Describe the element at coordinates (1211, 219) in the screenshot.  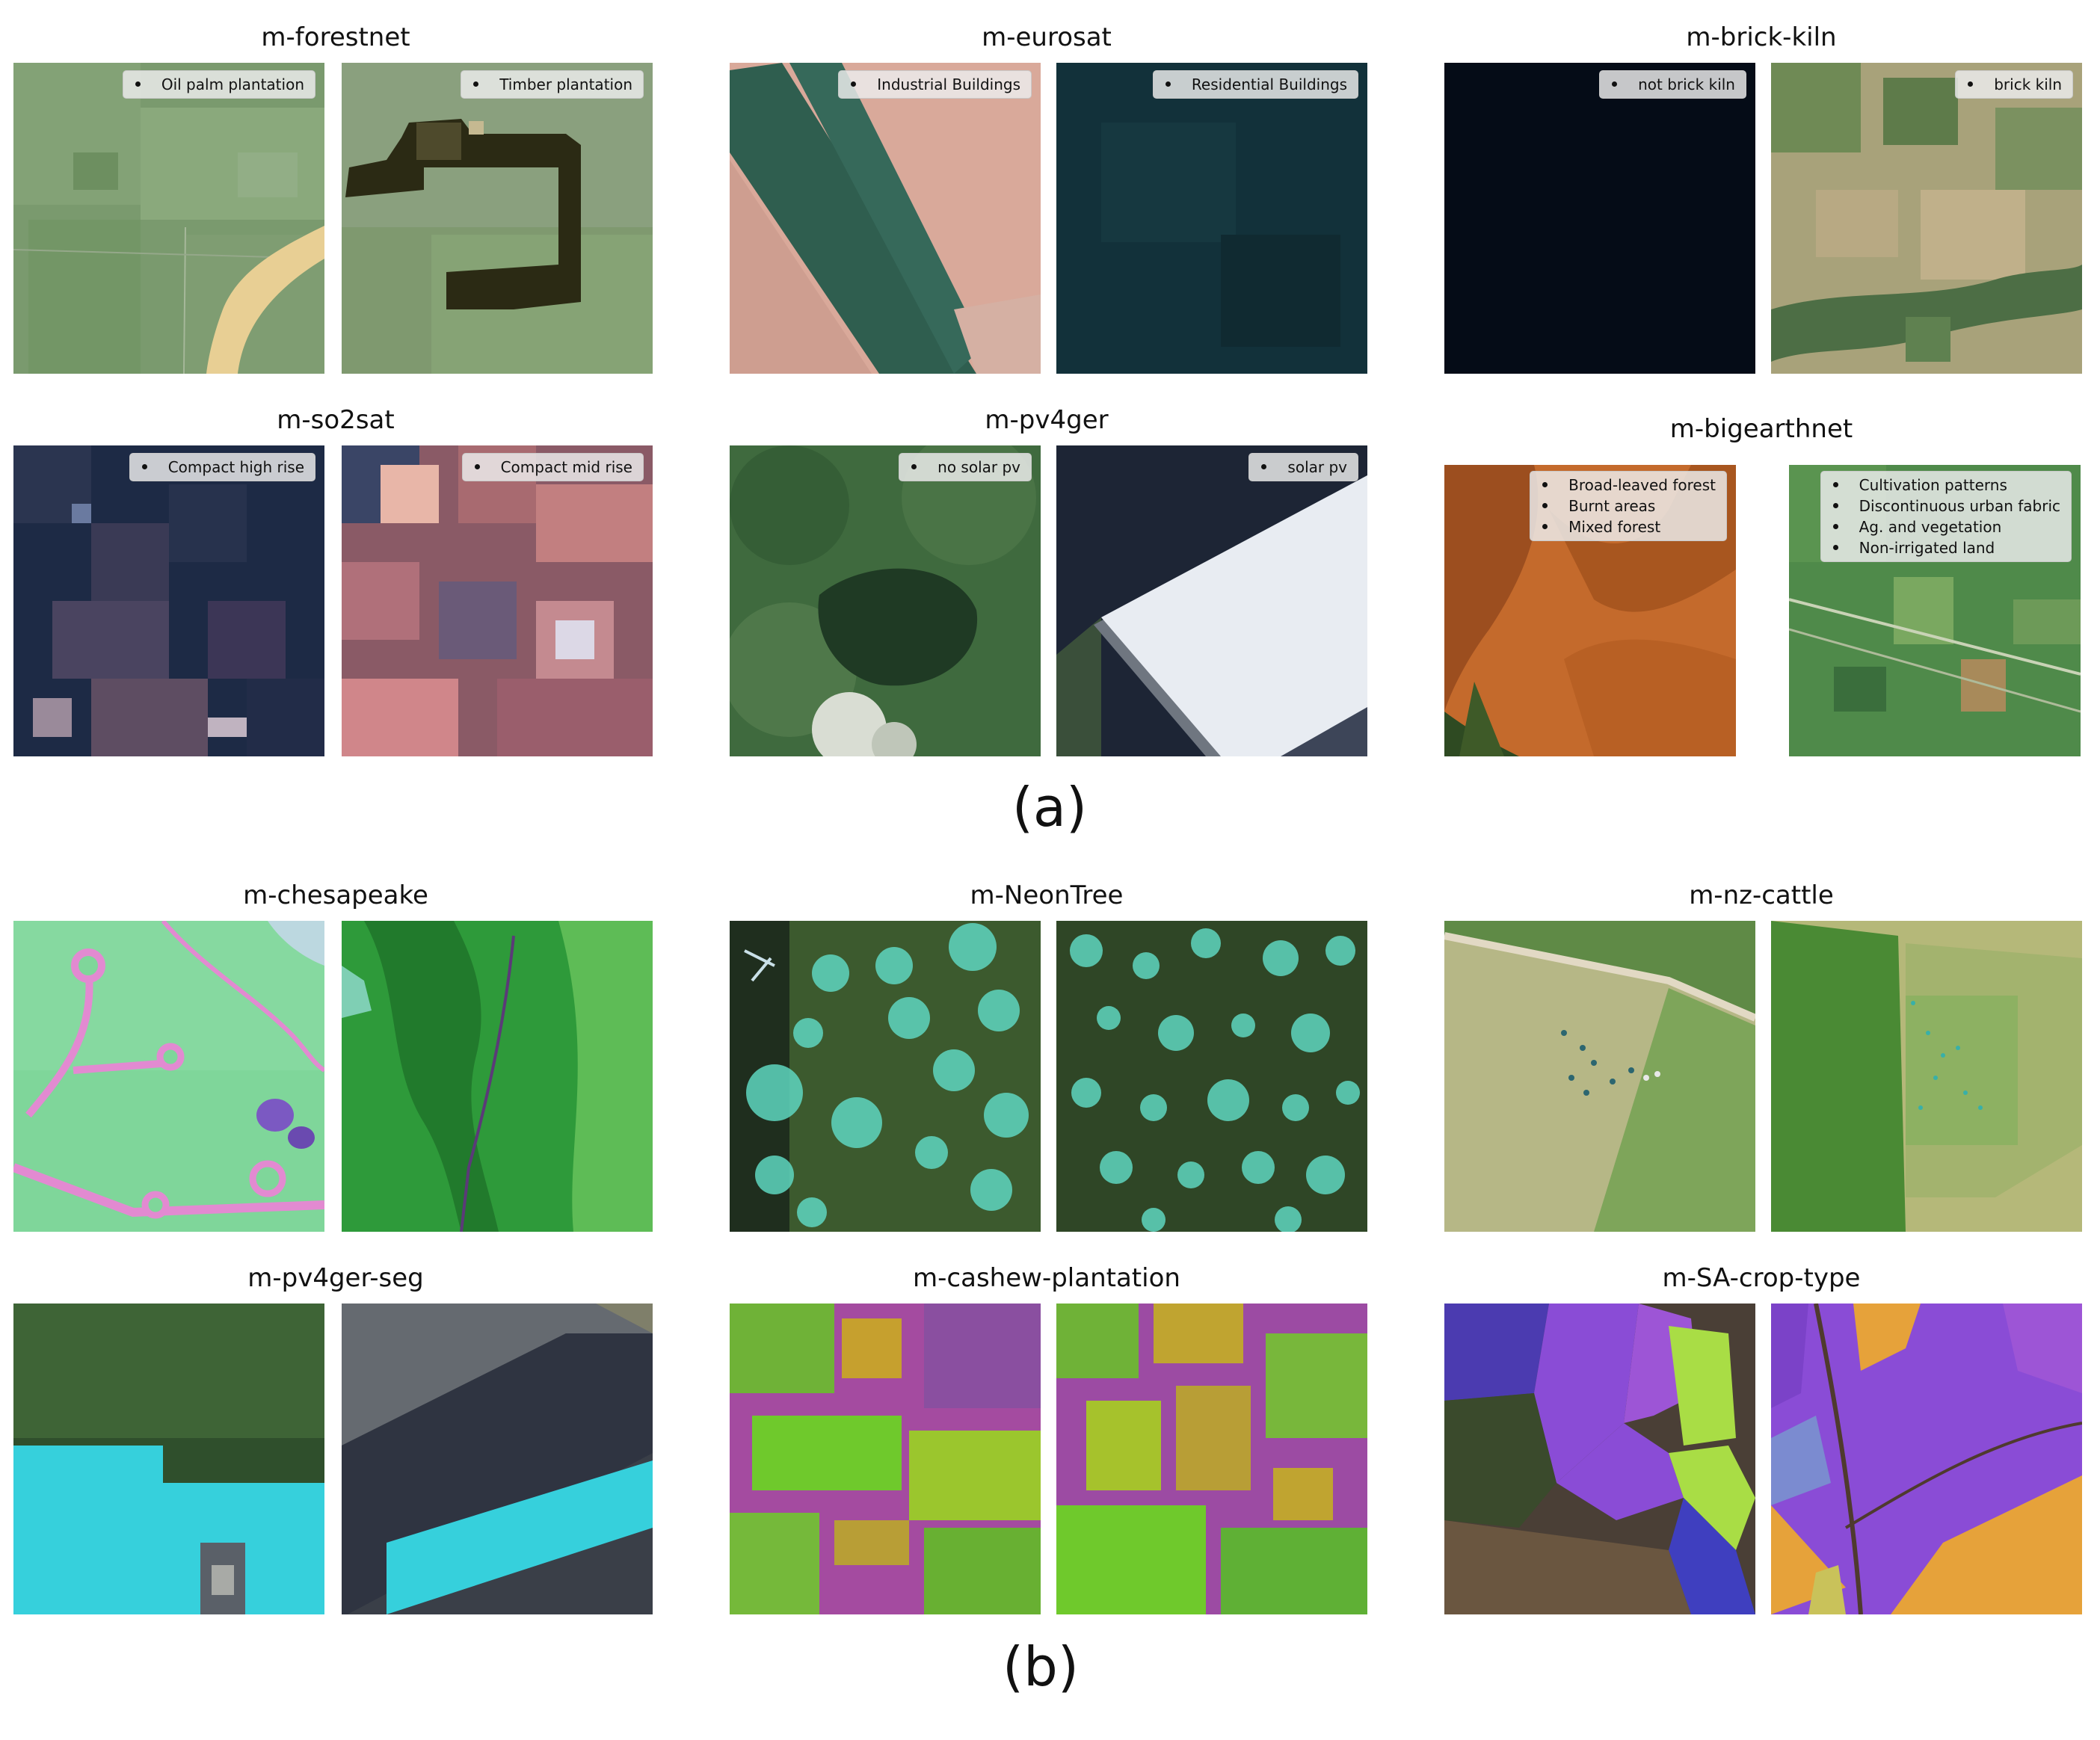
I see `image-tile-eurosat-residential: Residential Buildings` at that location.